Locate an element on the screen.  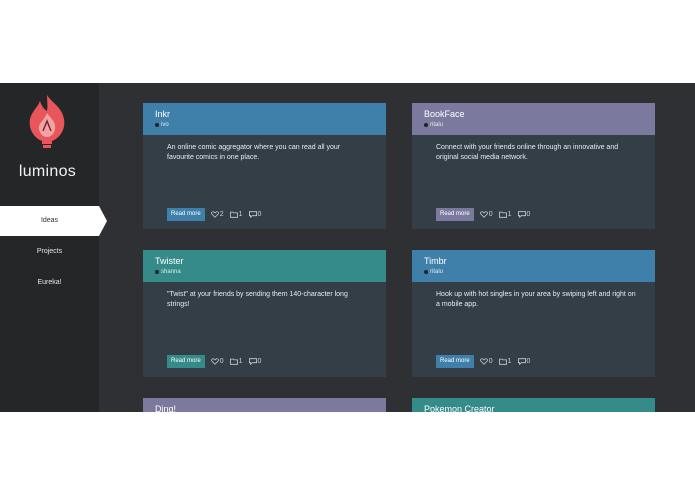
card-title: Pokemon Creator is located at coordinates (459, 408).